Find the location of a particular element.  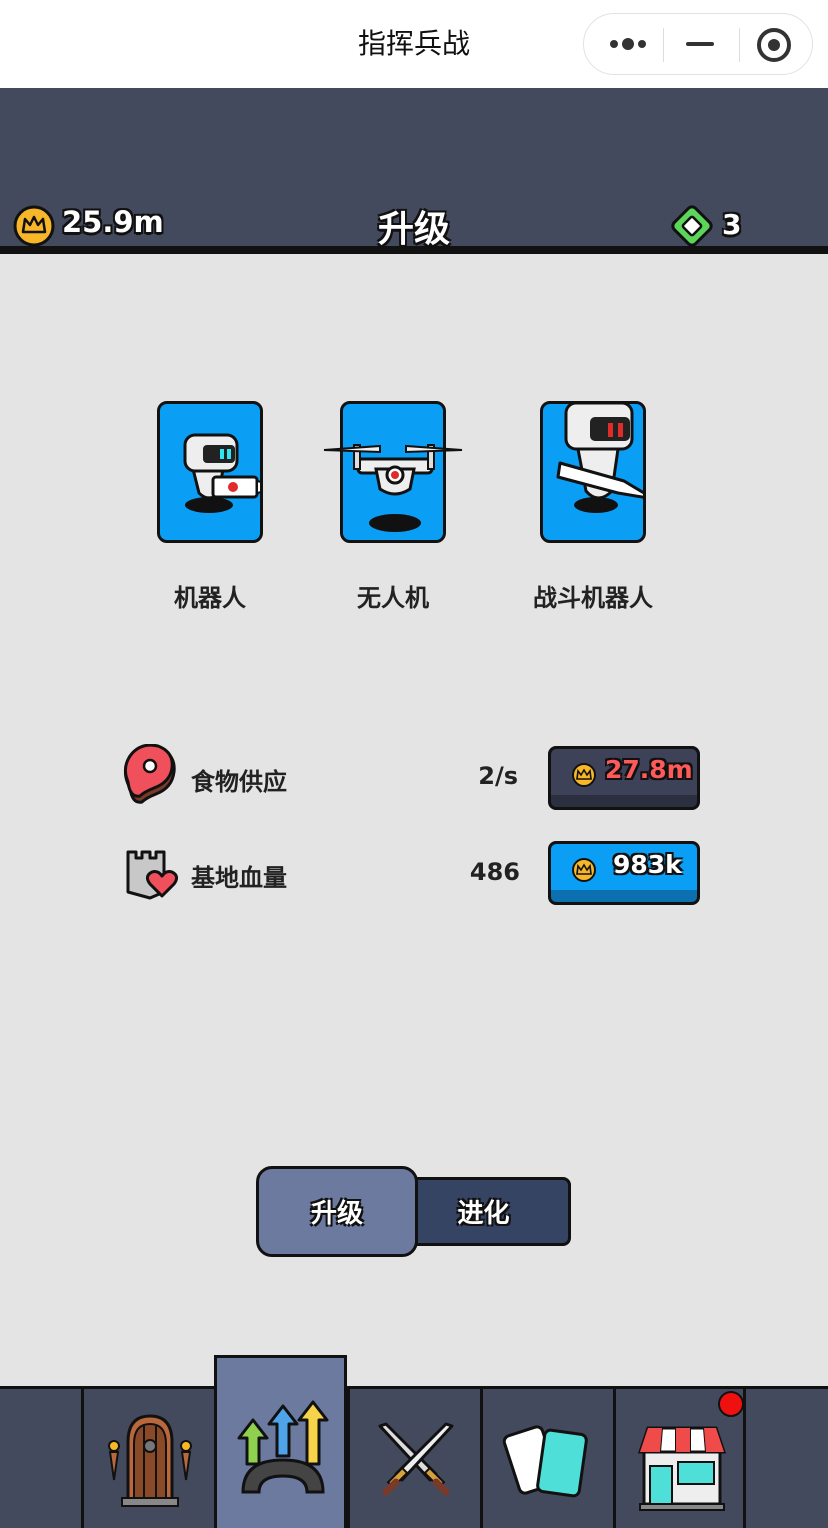

cards-icon is located at coordinates (545, 1461).